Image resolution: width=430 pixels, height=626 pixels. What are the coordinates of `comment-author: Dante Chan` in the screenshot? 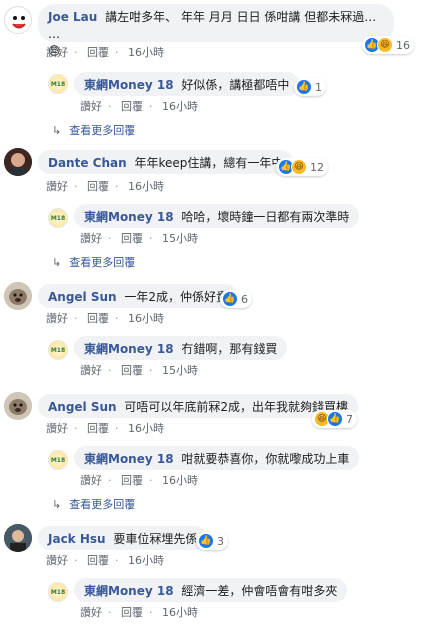 It's located at (87, 163).